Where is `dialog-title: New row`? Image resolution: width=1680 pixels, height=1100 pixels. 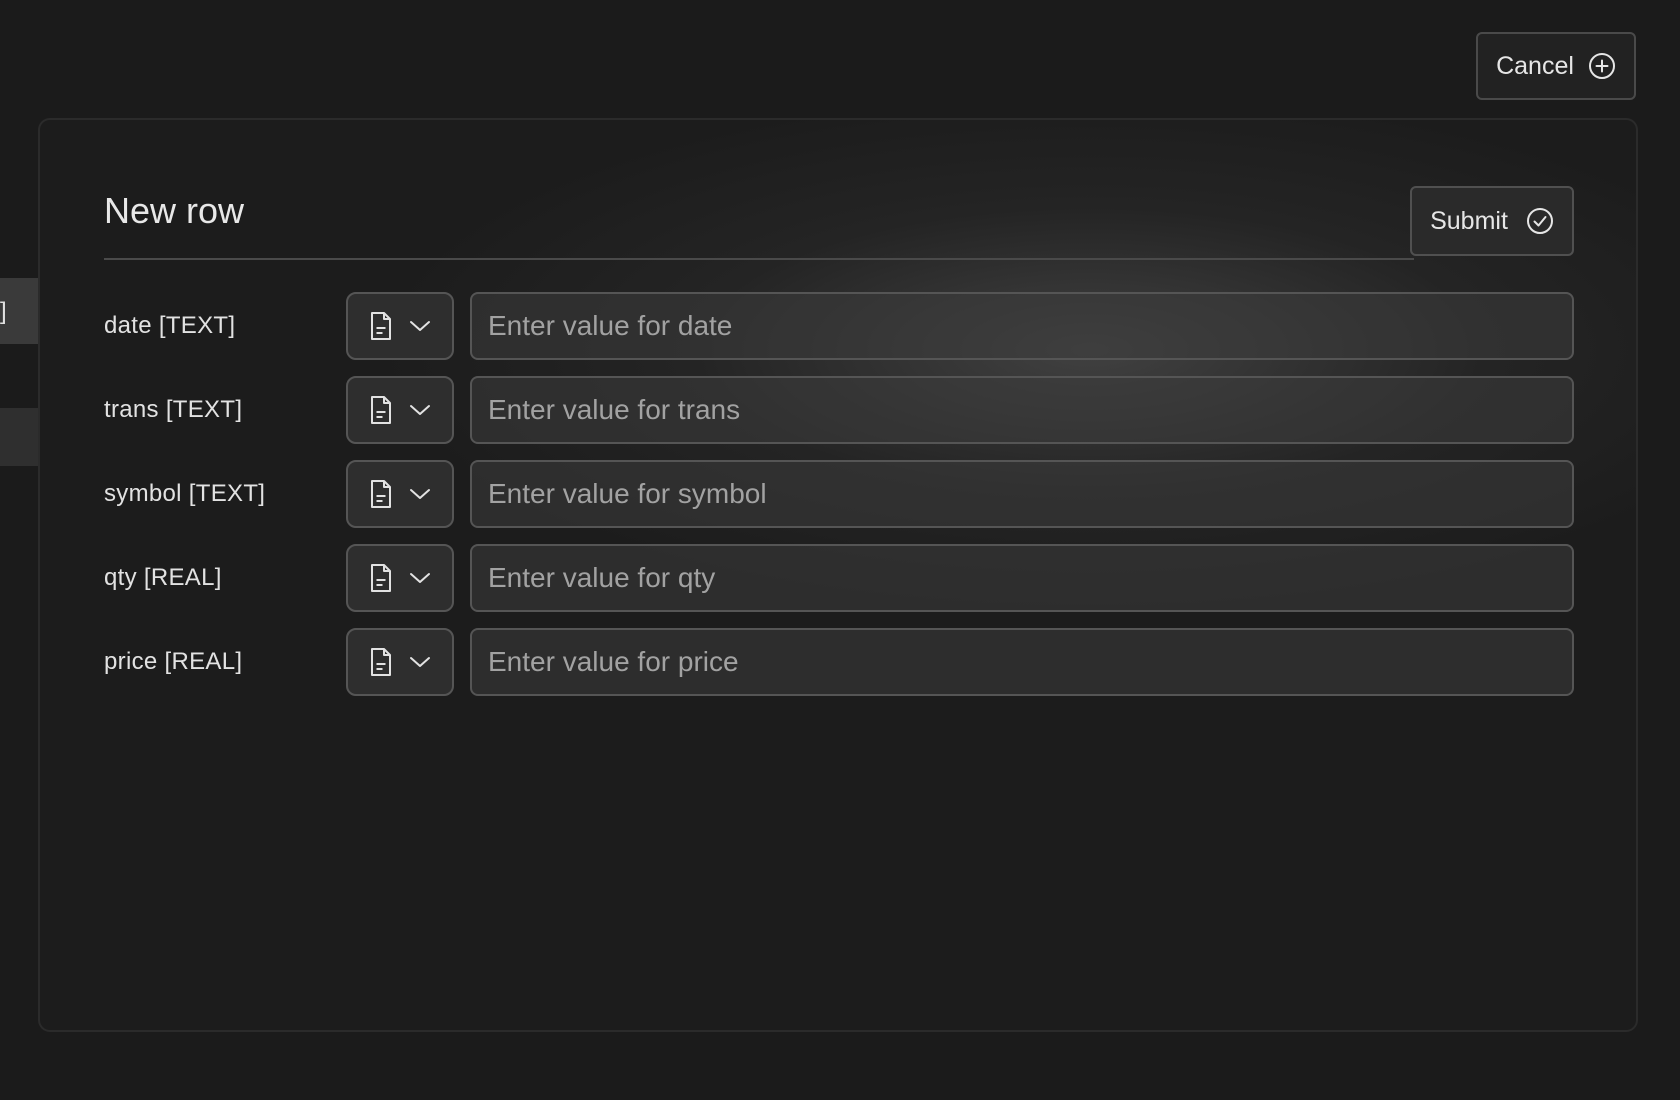 dialog-title: New row is located at coordinates (174, 210).